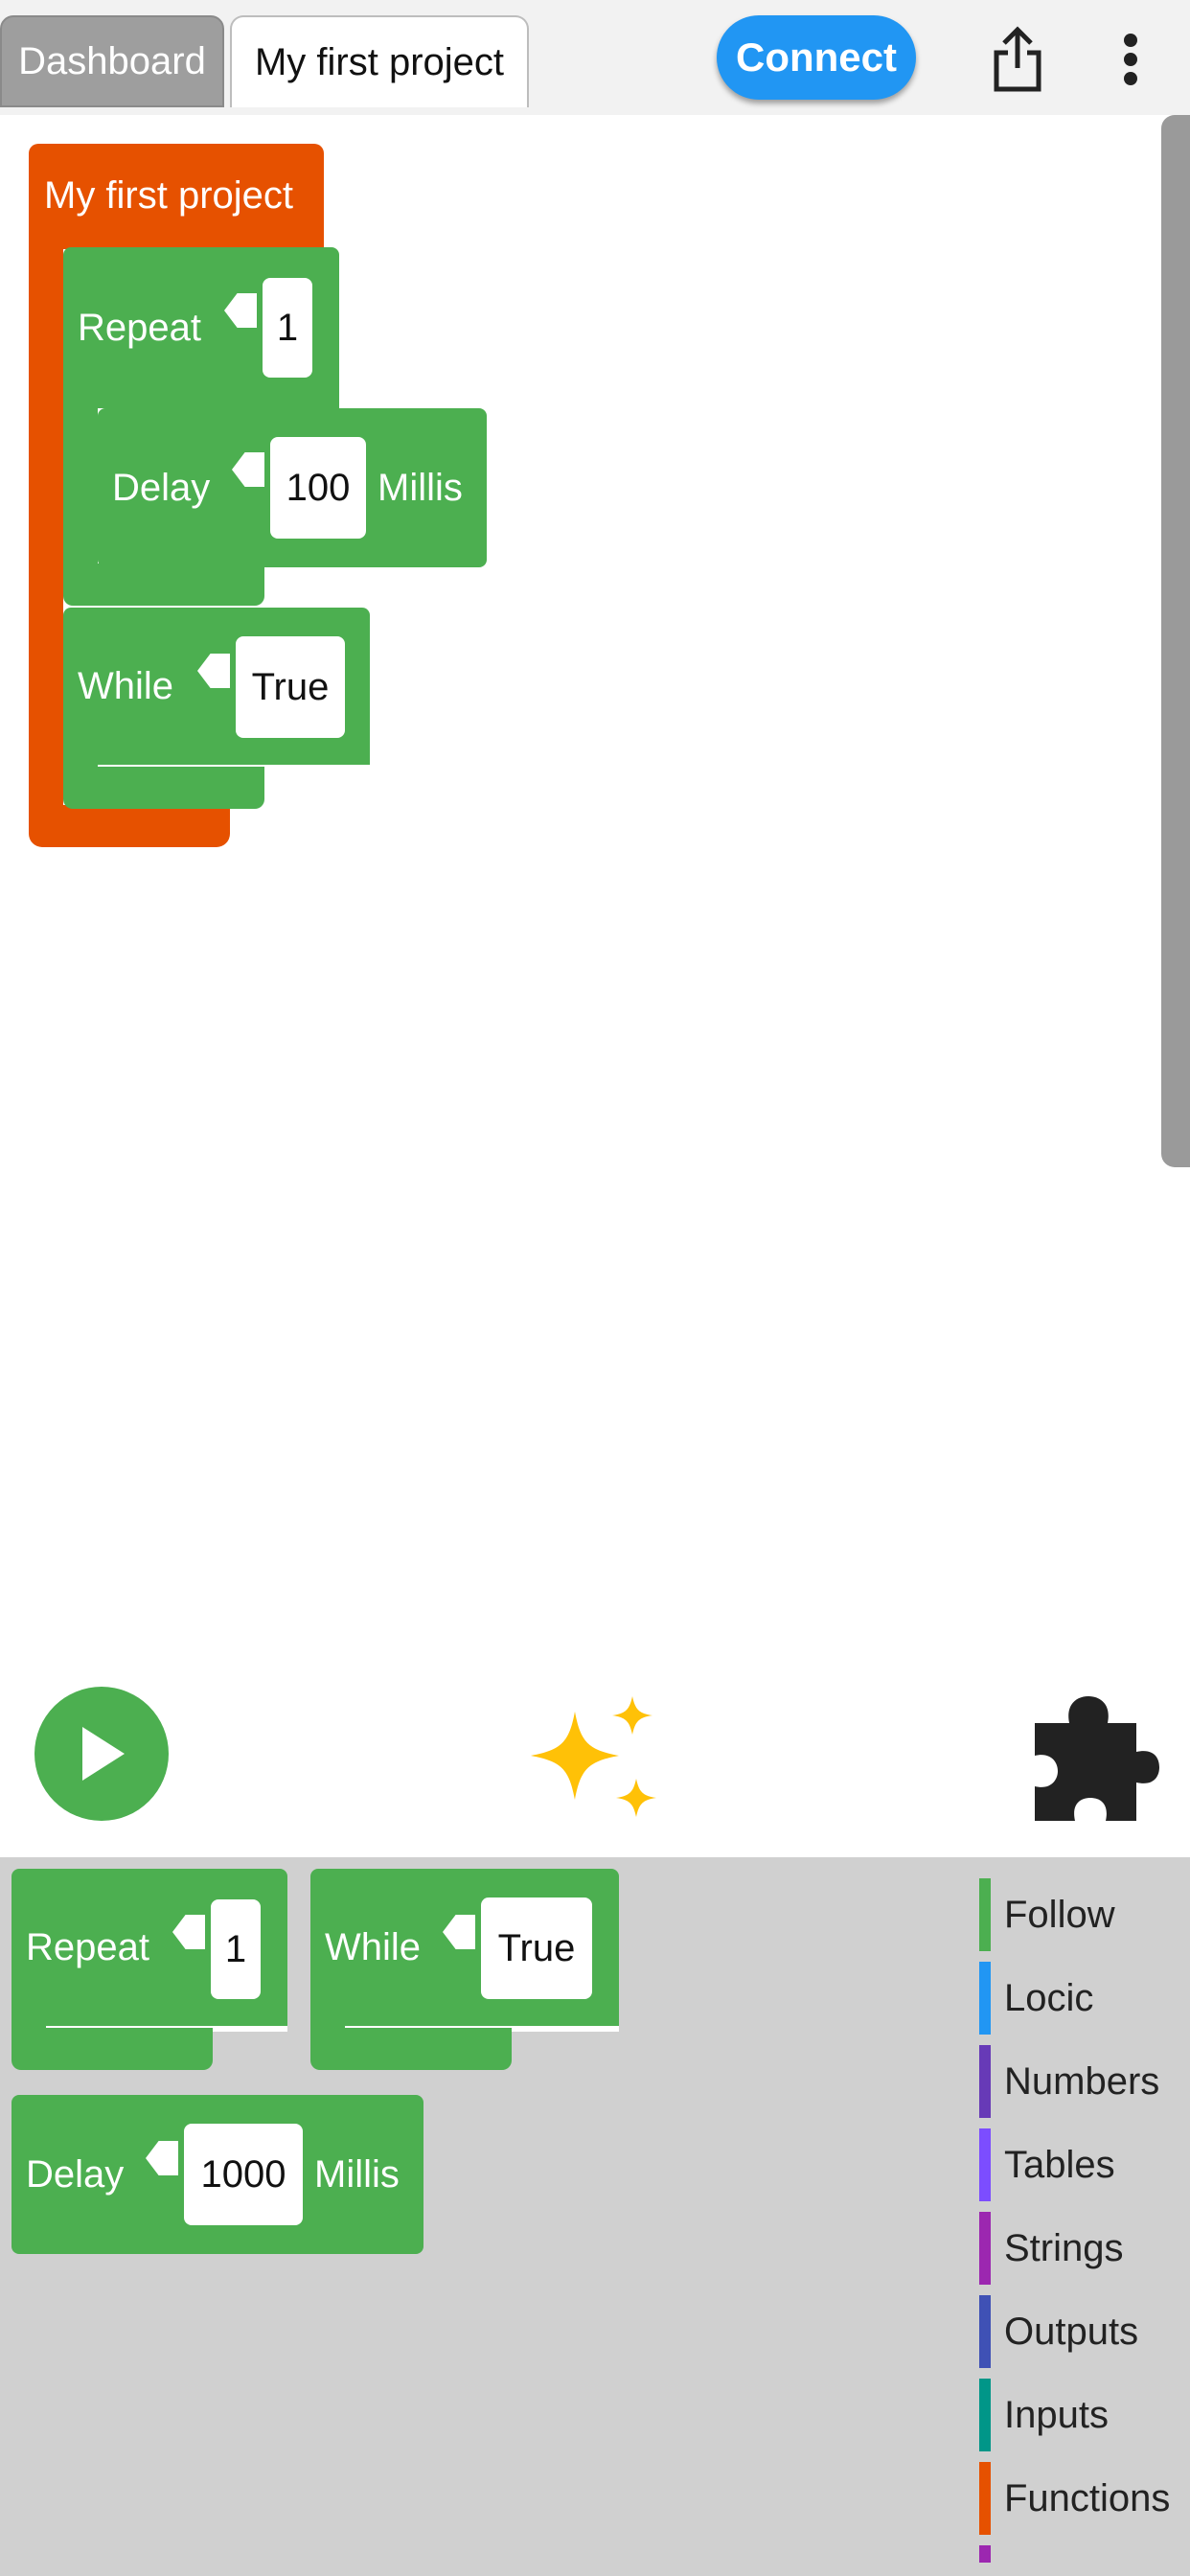  I want to click on repeat-label: Repeat, so click(140, 328).